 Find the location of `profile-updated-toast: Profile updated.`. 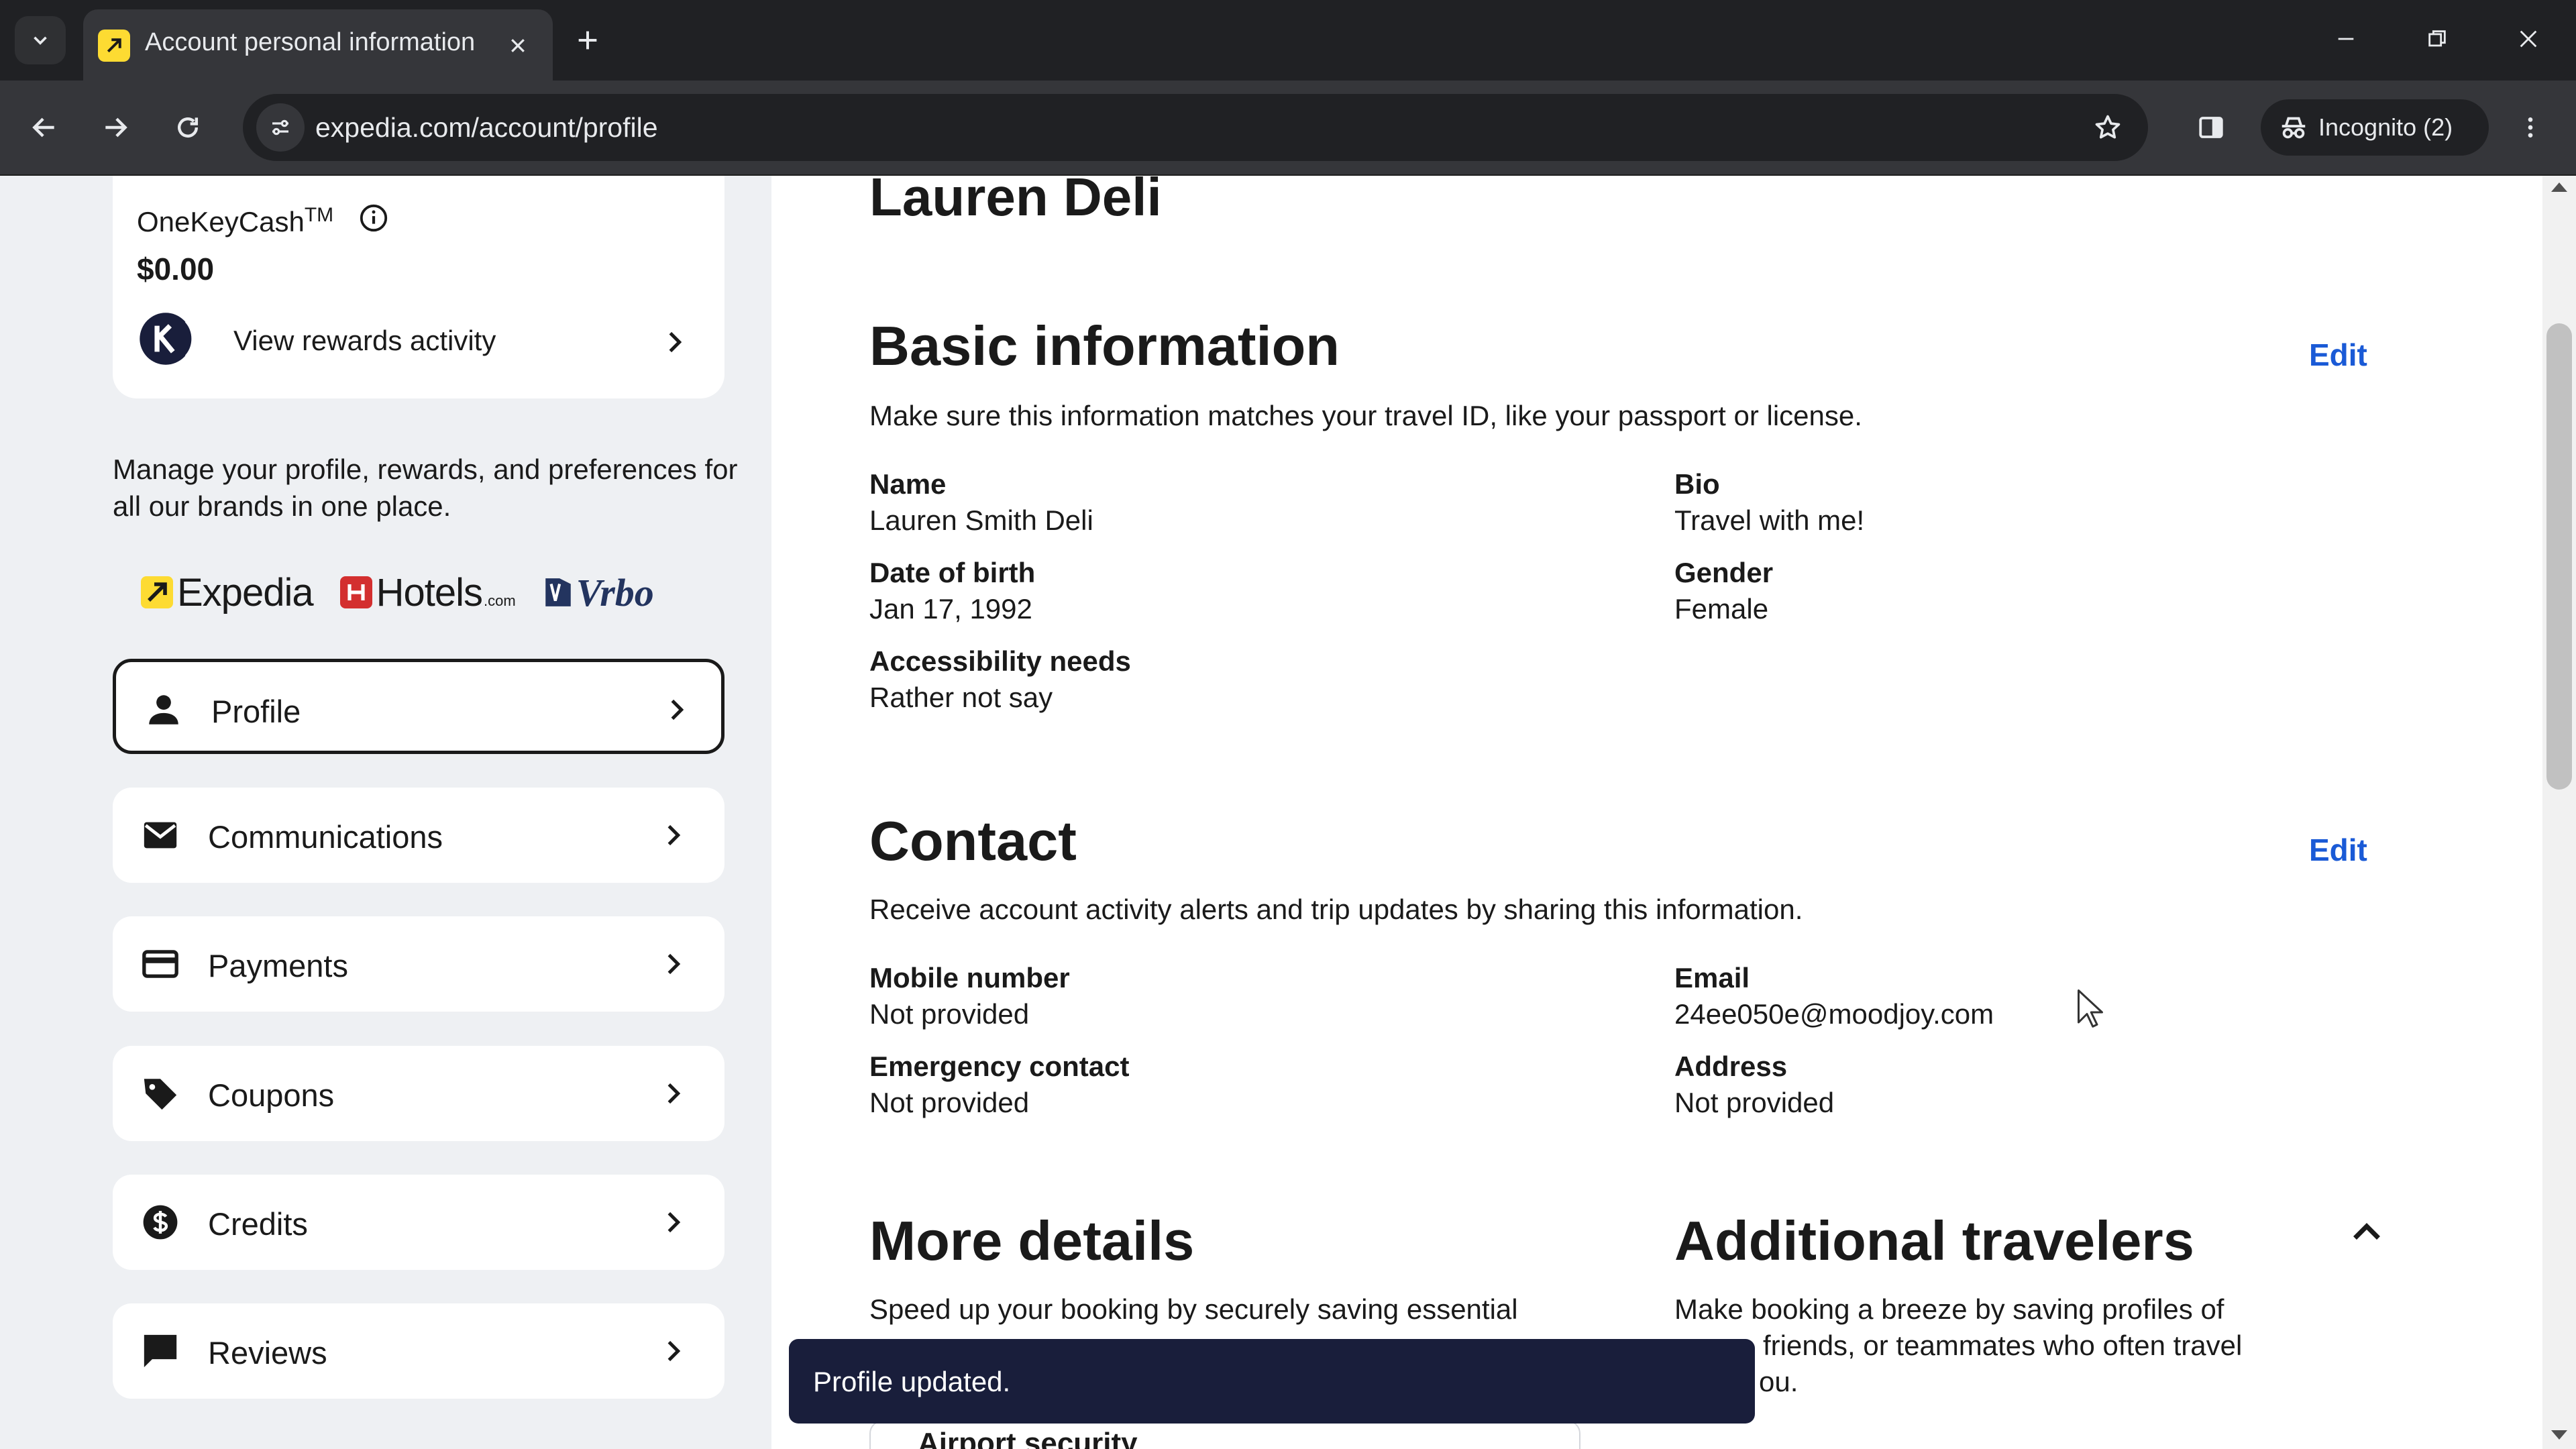

profile-updated-toast: Profile updated. is located at coordinates (1272, 1381).